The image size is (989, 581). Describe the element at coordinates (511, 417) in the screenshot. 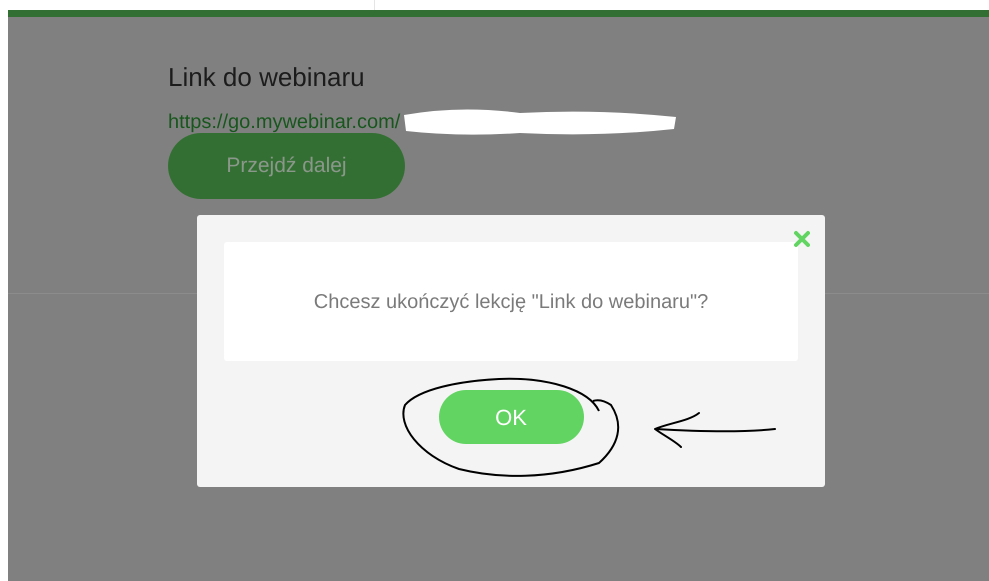

I see `ok-button: OK` at that location.